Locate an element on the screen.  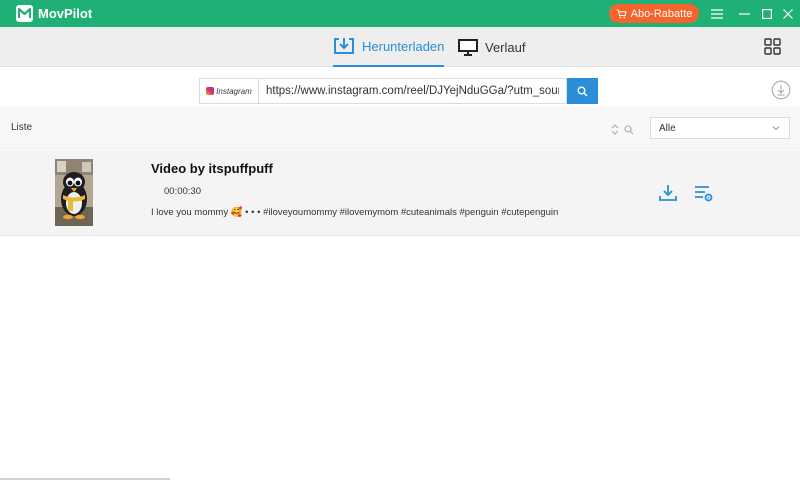
tab-download: Herunterladen is located at coordinates (389, 47).